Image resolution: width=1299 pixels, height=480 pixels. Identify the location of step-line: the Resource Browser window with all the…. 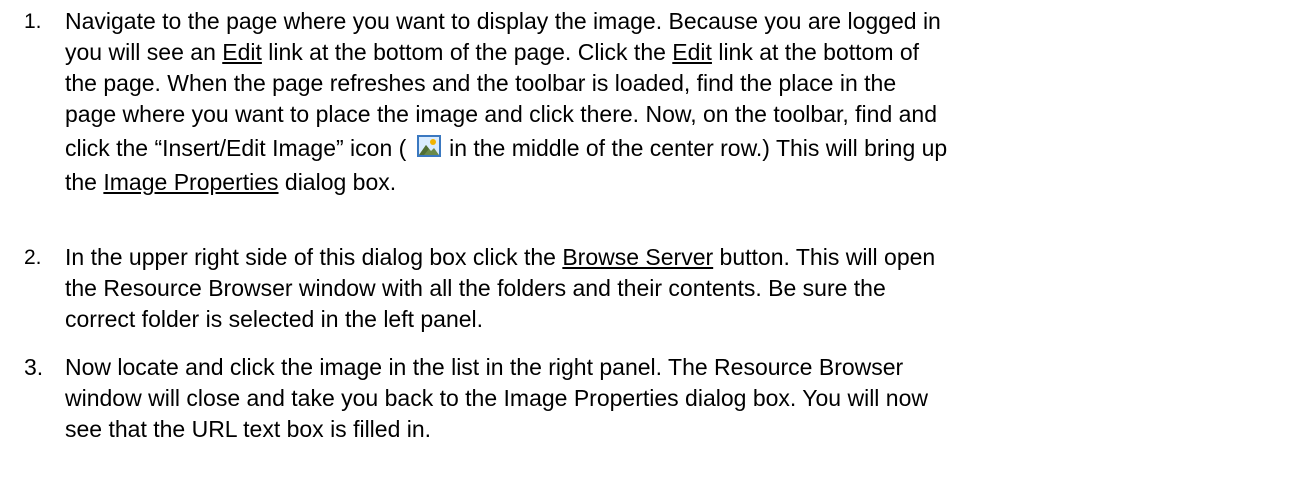
(681, 288).